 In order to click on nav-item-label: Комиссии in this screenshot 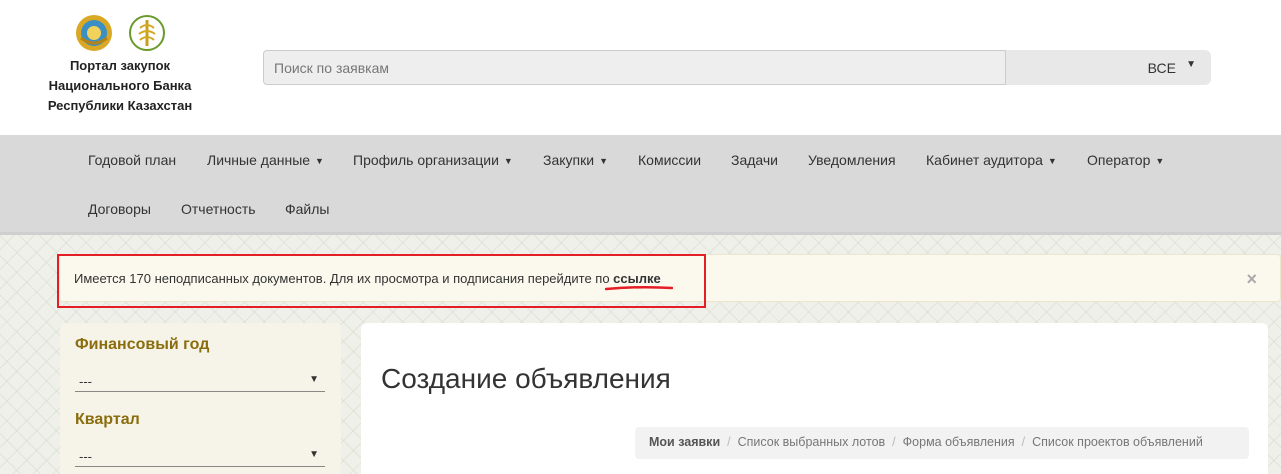, I will do `click(670, 160)`.